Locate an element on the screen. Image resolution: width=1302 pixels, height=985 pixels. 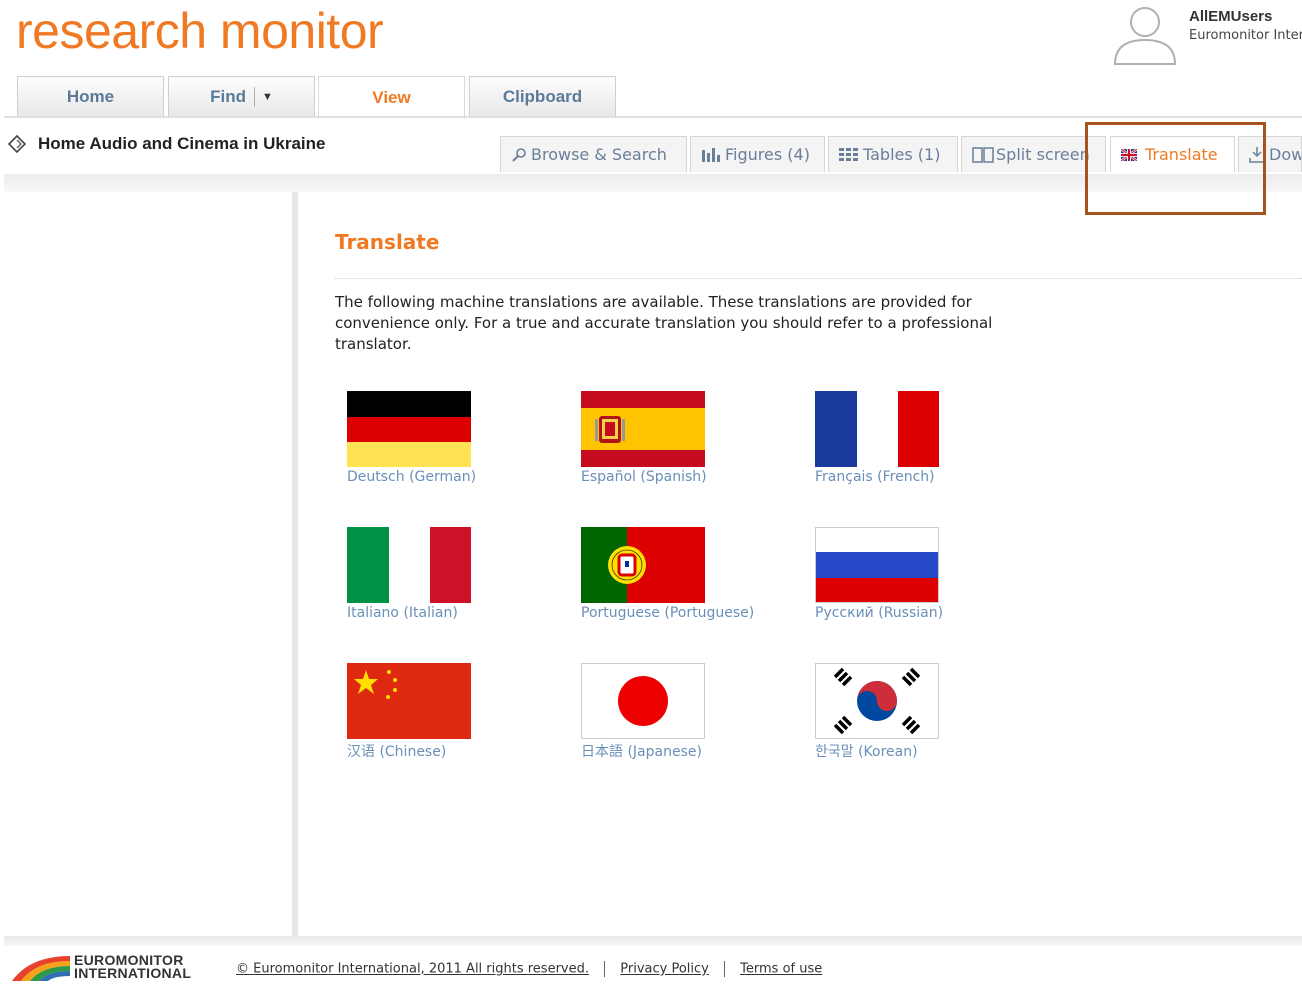
app-logo: research monitor is located at coordinates (200, 31).